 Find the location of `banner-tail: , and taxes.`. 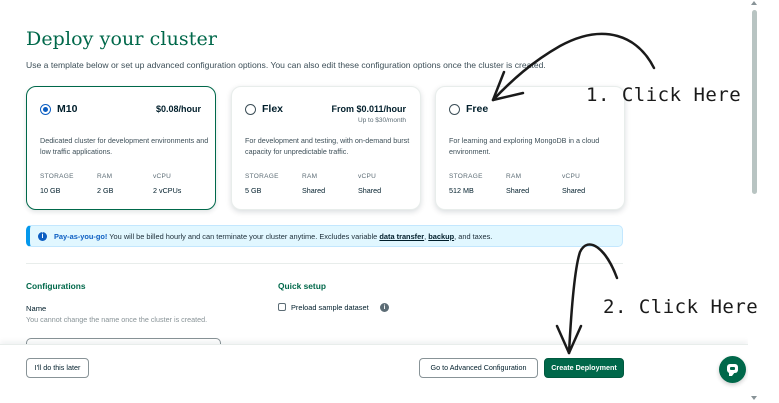

banner-tail: , and taxes. is located at coordinates (473, 236).